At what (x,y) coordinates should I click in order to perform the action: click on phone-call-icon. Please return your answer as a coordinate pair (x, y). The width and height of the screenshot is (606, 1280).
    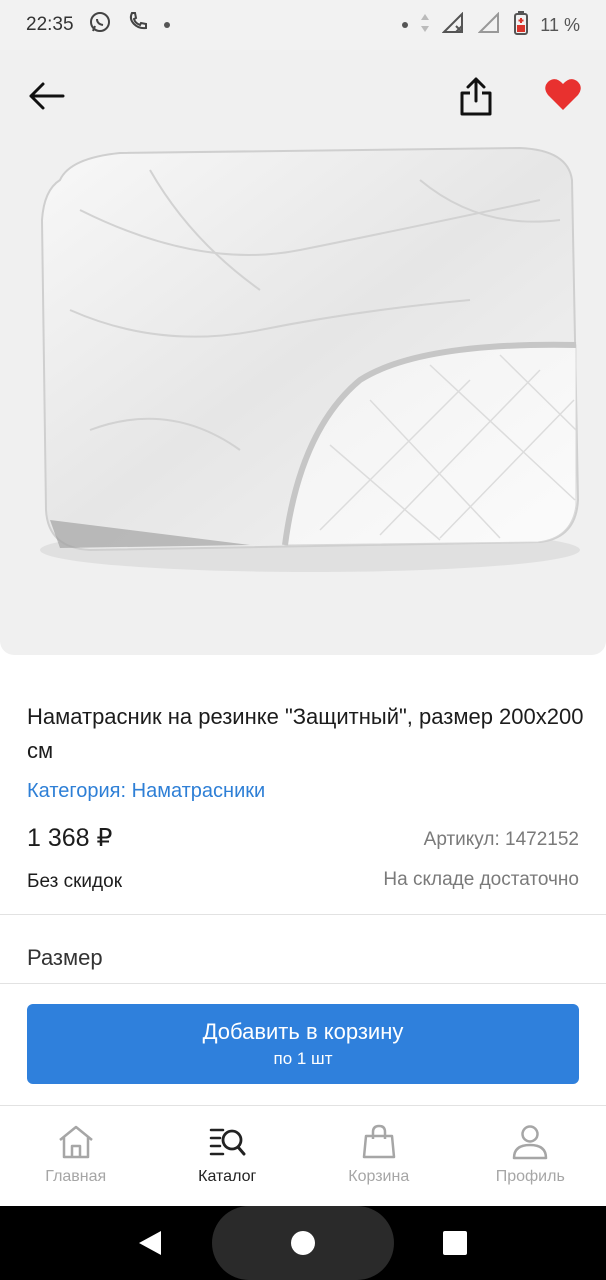
    Looking at the image, I should click on (138, 25).